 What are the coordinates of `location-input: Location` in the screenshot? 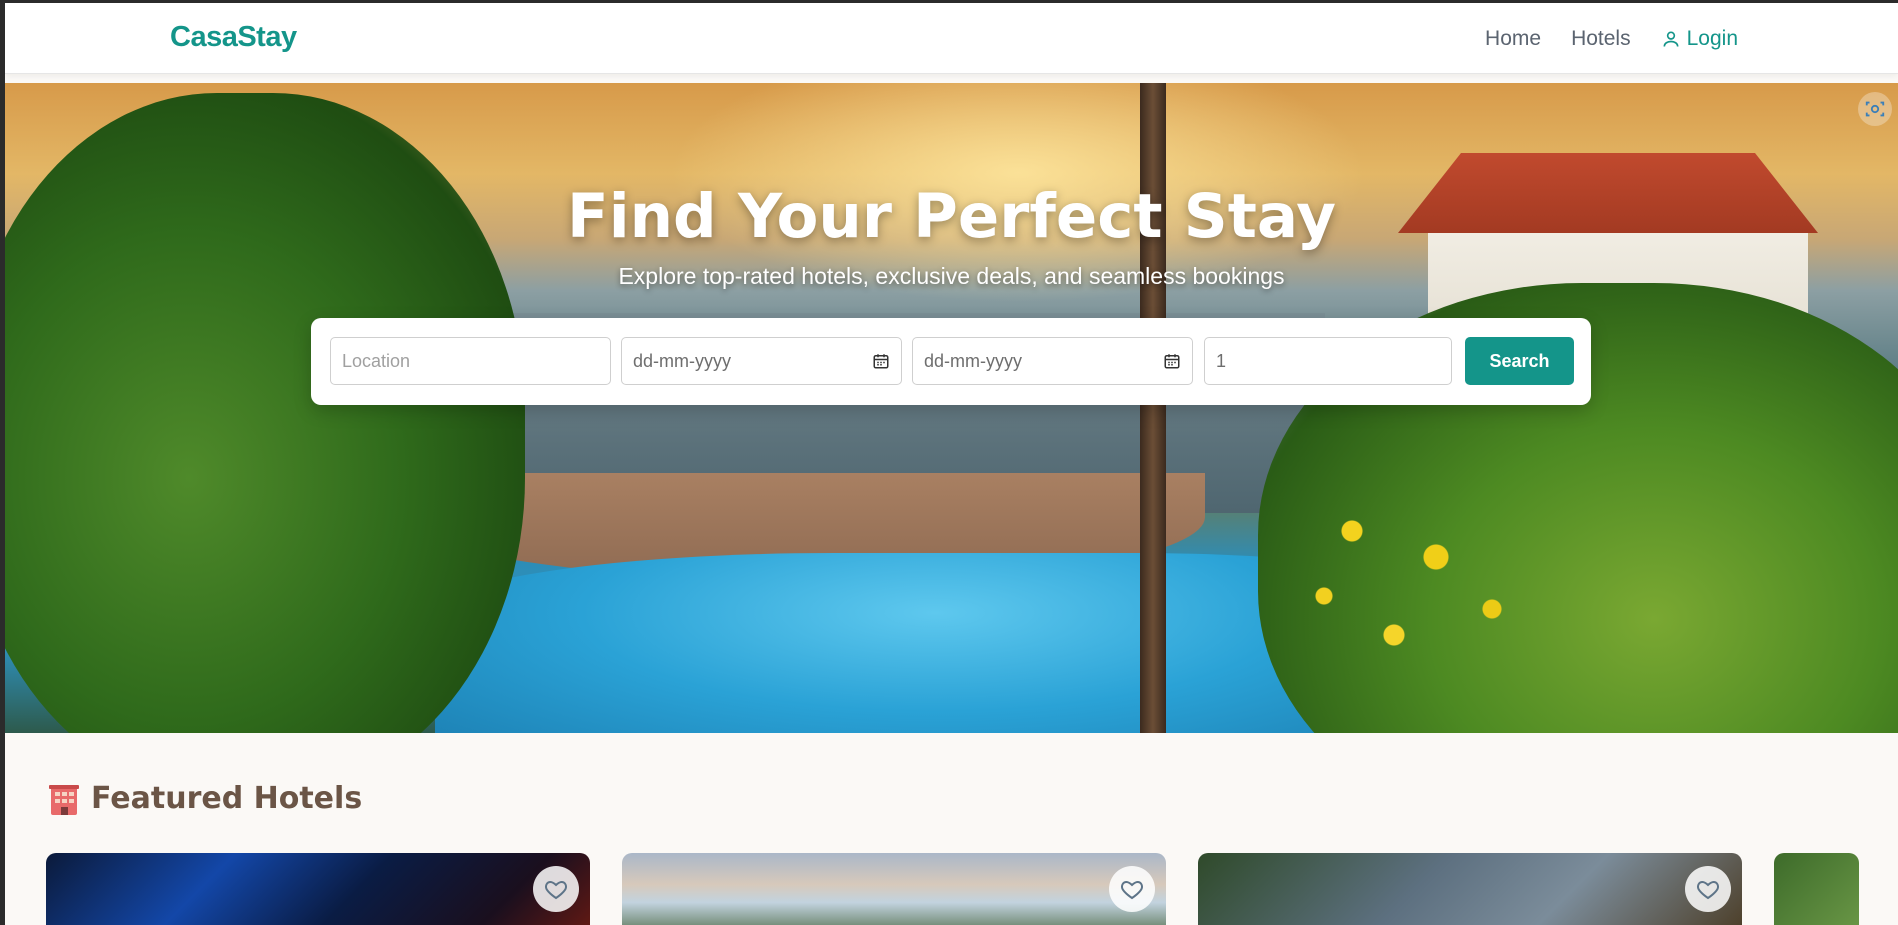 It's located at (470, 361).